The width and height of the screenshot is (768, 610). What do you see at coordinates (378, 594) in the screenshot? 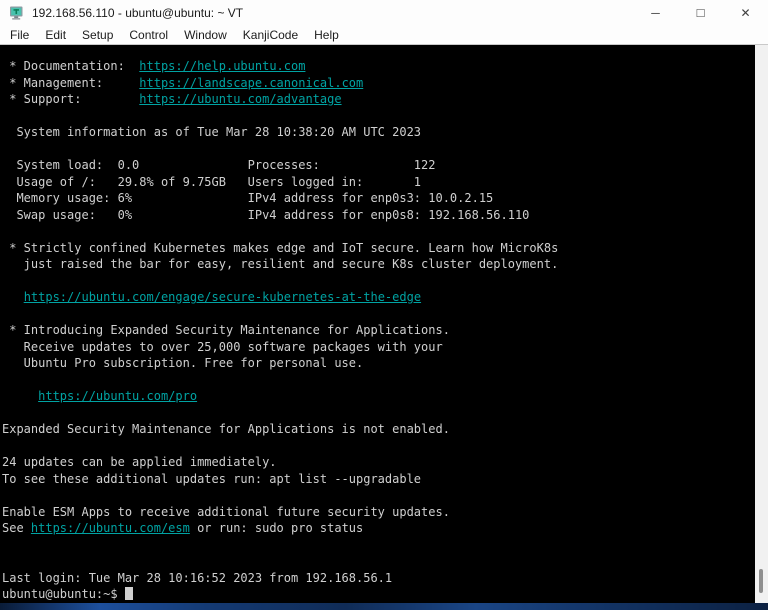
I see `terminal-line: ubuntu@ubuntu:~$` at bounding box center [378, 594].